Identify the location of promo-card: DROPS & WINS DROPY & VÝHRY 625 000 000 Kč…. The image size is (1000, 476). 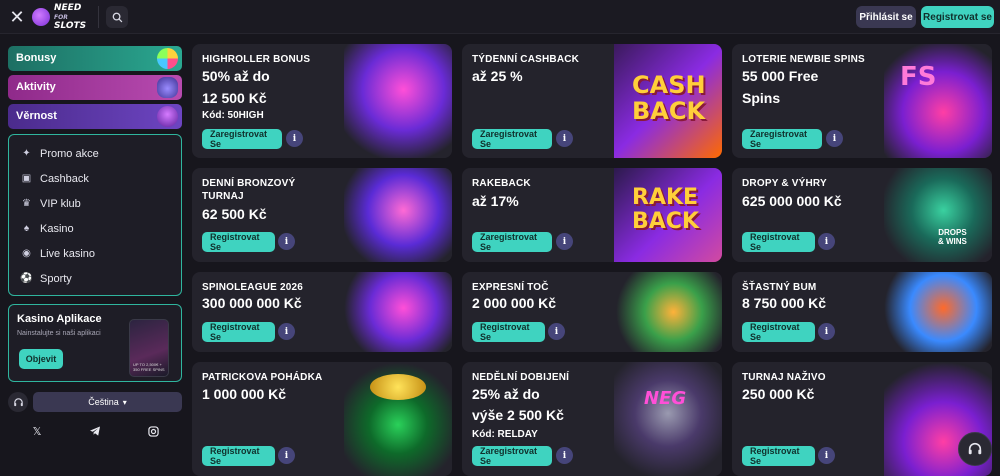
(862, 215).